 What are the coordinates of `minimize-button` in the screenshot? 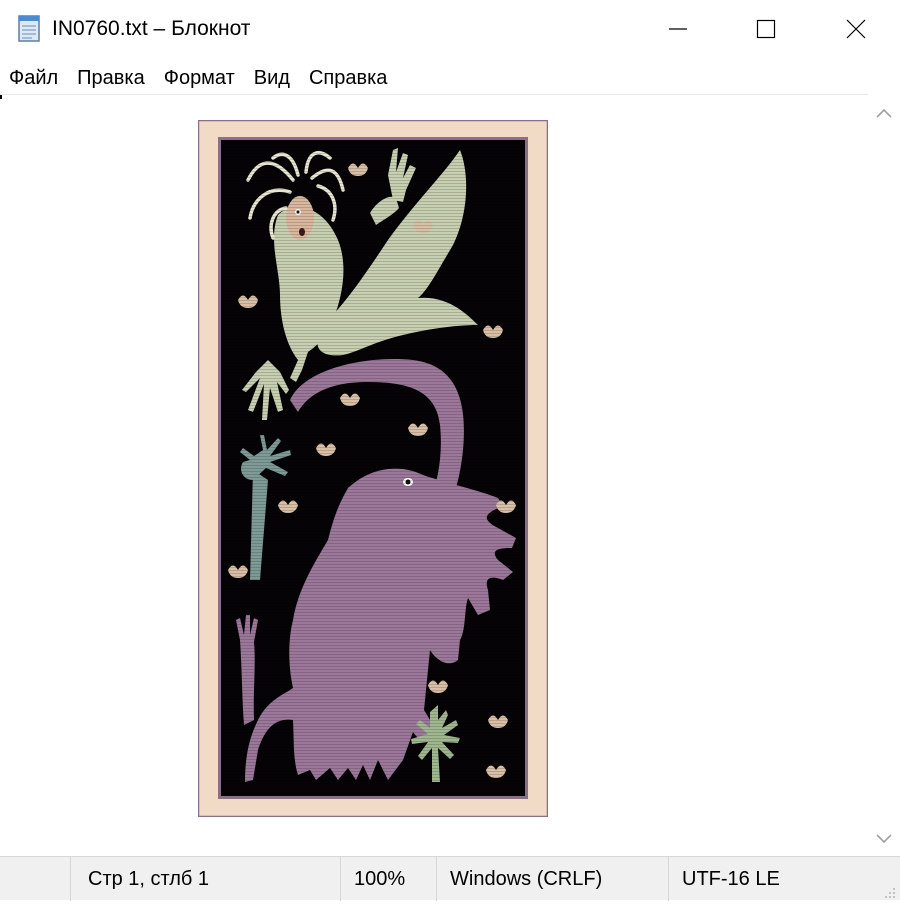 It's located at (678, 29).